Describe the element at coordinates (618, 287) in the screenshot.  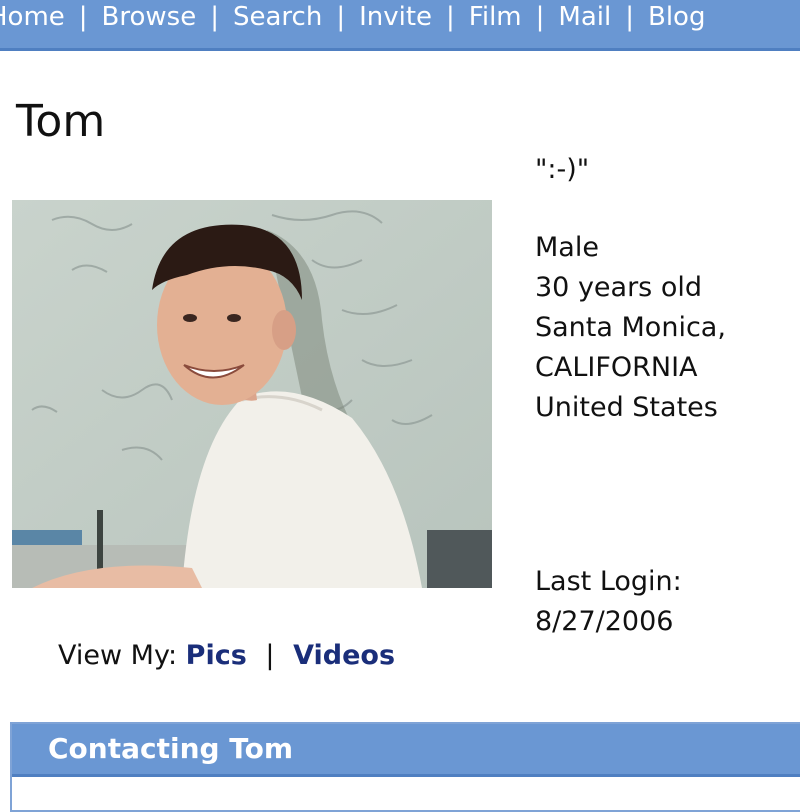
I see `profile-age: 30 years old` at that location.